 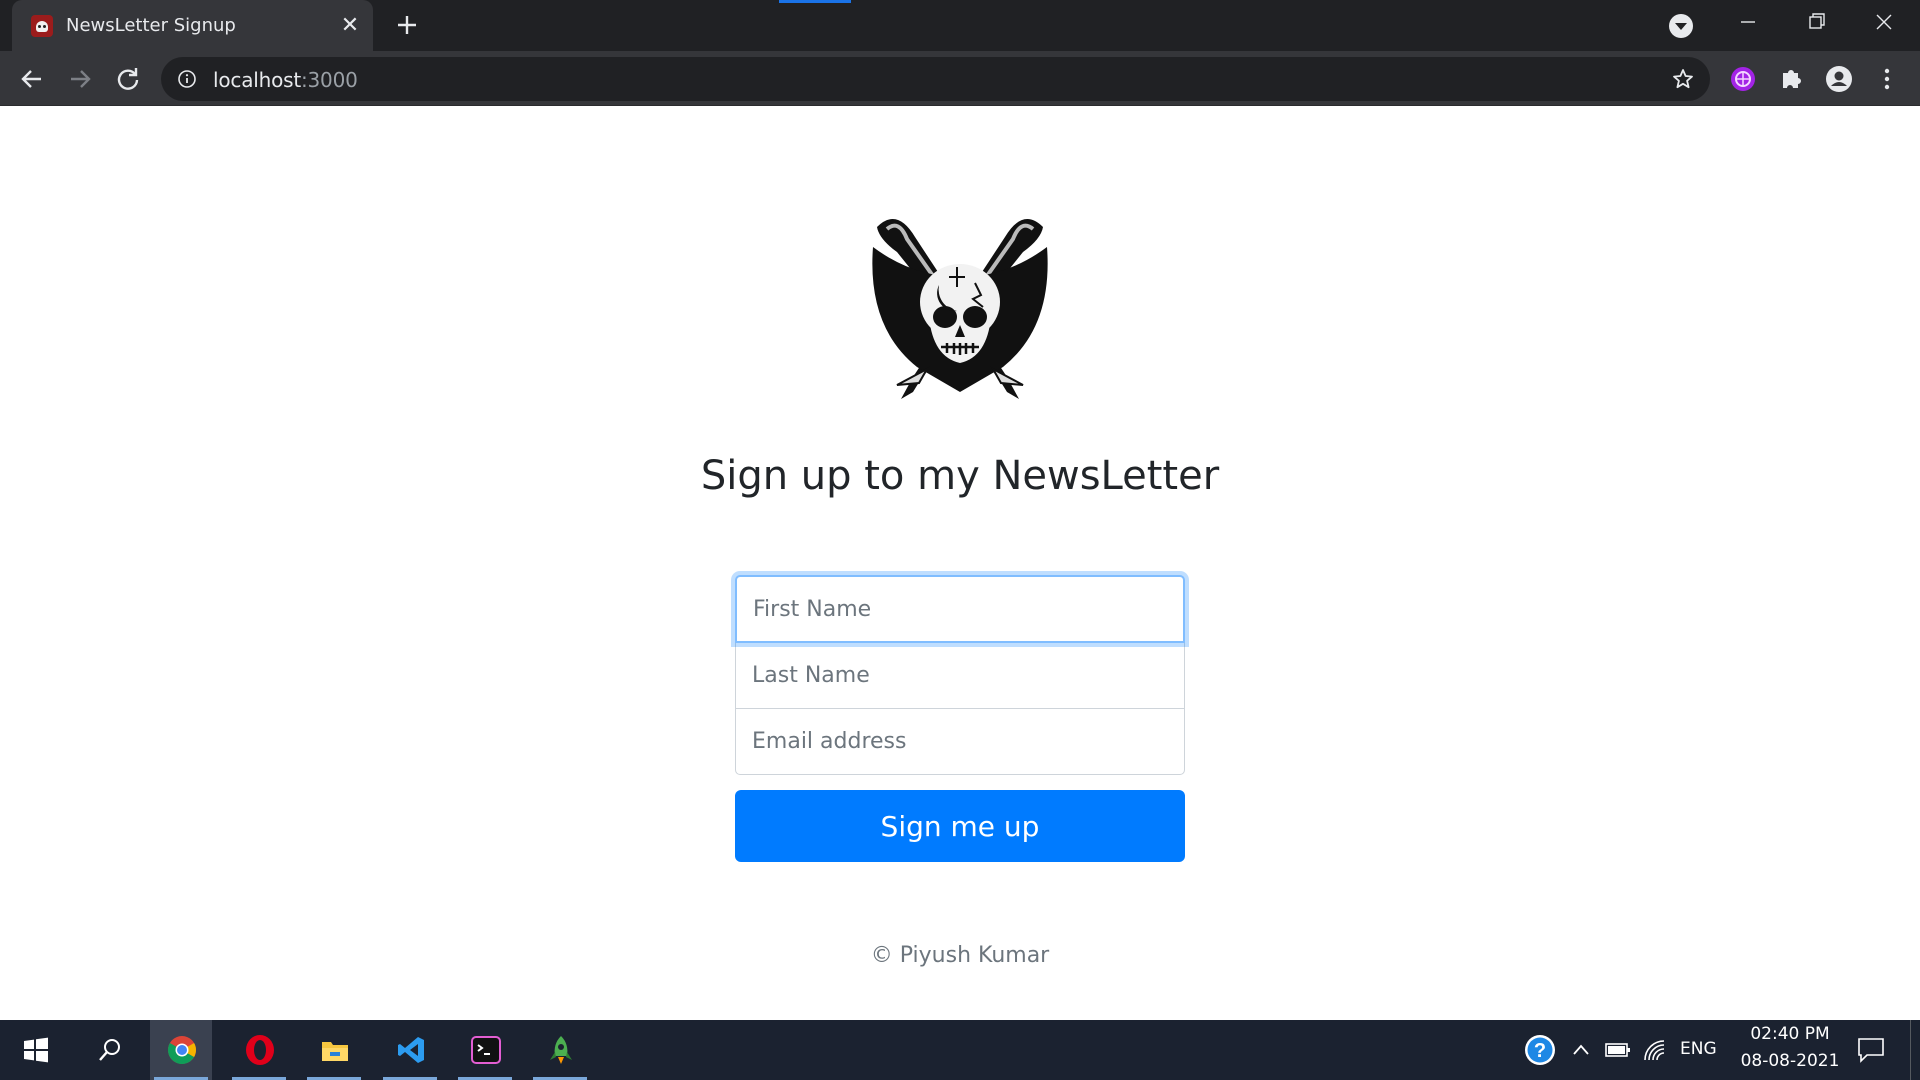 I want to click on bookmark-star-icon, so click(x=1683, y=79).